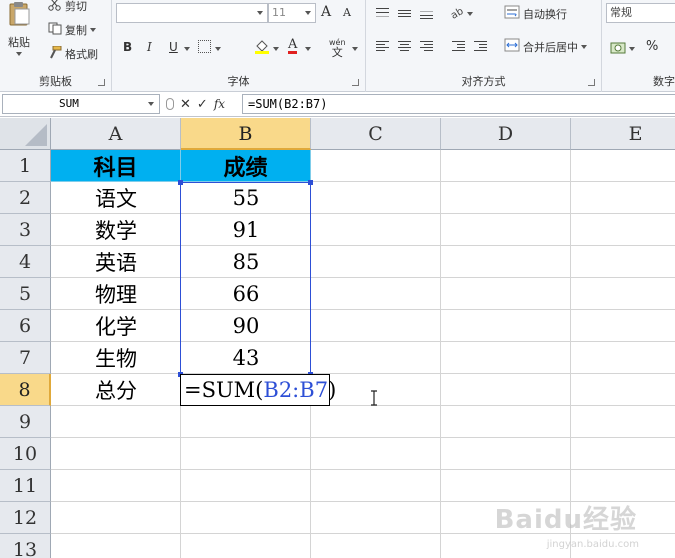 The height and width of the screenshot is (558, 675). I want to click on row-header-12: 12, so click(25, 518).